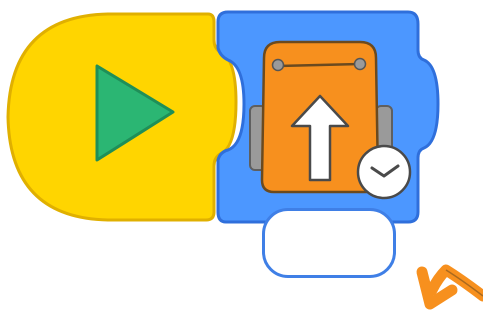 The width and height of the screenshot is (483, 314). Describe the element at coordinates (449, 287) in the screenshot. I see `curved-arrow-icon` at that location.